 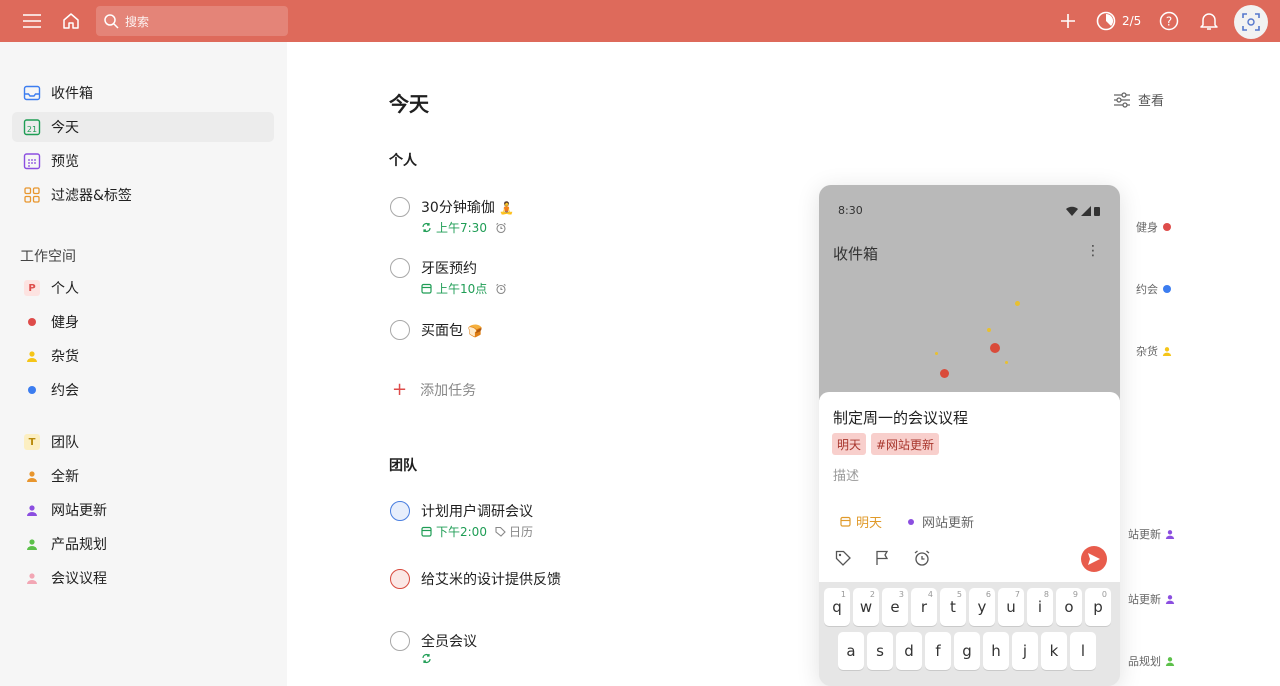 I want to click on send-icon, so click(x=1094, y=559).